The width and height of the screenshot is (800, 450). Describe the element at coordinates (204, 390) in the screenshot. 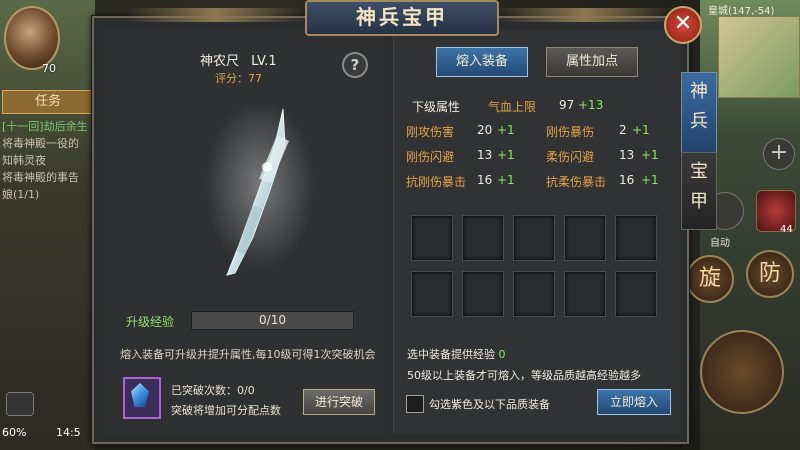

I see `breakthrough-count-label: 已突破次数：` at that location.